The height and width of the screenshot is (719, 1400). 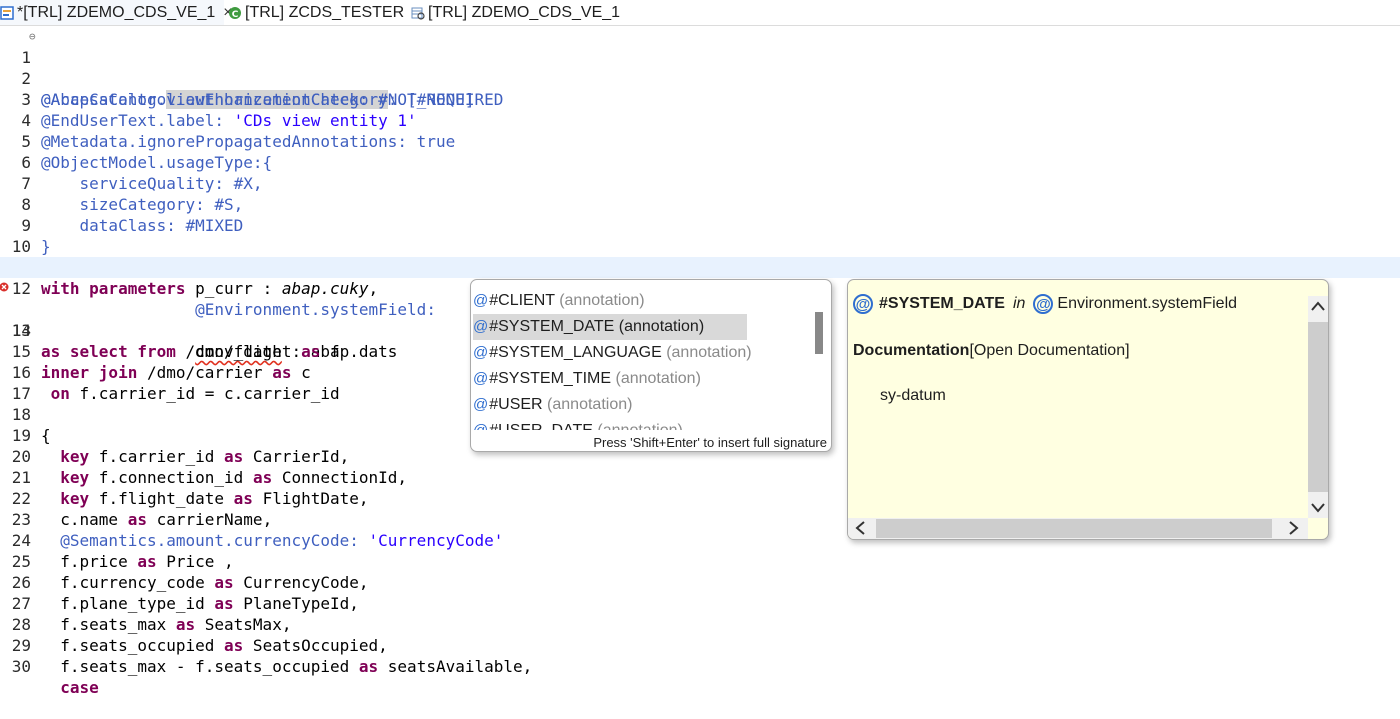 What do you see at coordinates (32, 36) in the screenshot?
I see `fold-toggle-icon: ⊖` at bounding box center [32, 36].